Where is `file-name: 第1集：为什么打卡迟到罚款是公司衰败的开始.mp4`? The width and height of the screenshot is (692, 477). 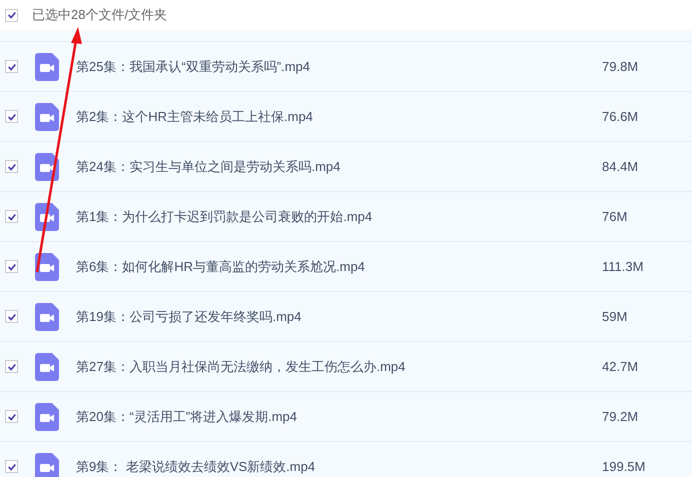 file-name: 第1集：为什么打卡迟到罚款是公司衰败的开始.mp4 is located at coordinates (336, 217).